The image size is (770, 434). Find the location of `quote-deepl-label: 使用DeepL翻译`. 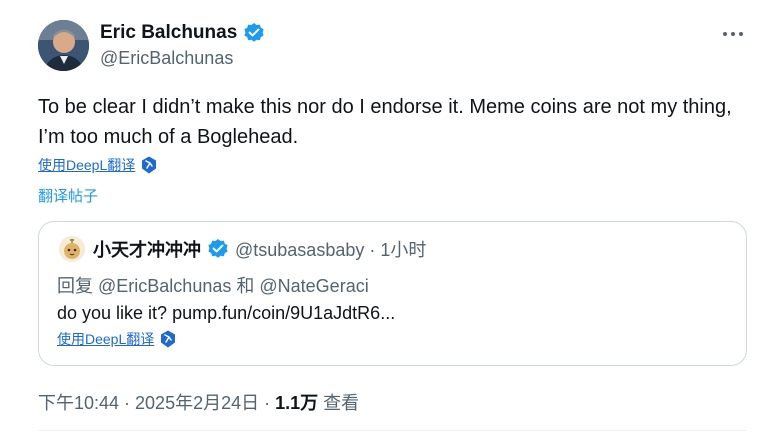

quote-deepl-label: 使用DeepL翻译 is located at coordinates (106, 339).